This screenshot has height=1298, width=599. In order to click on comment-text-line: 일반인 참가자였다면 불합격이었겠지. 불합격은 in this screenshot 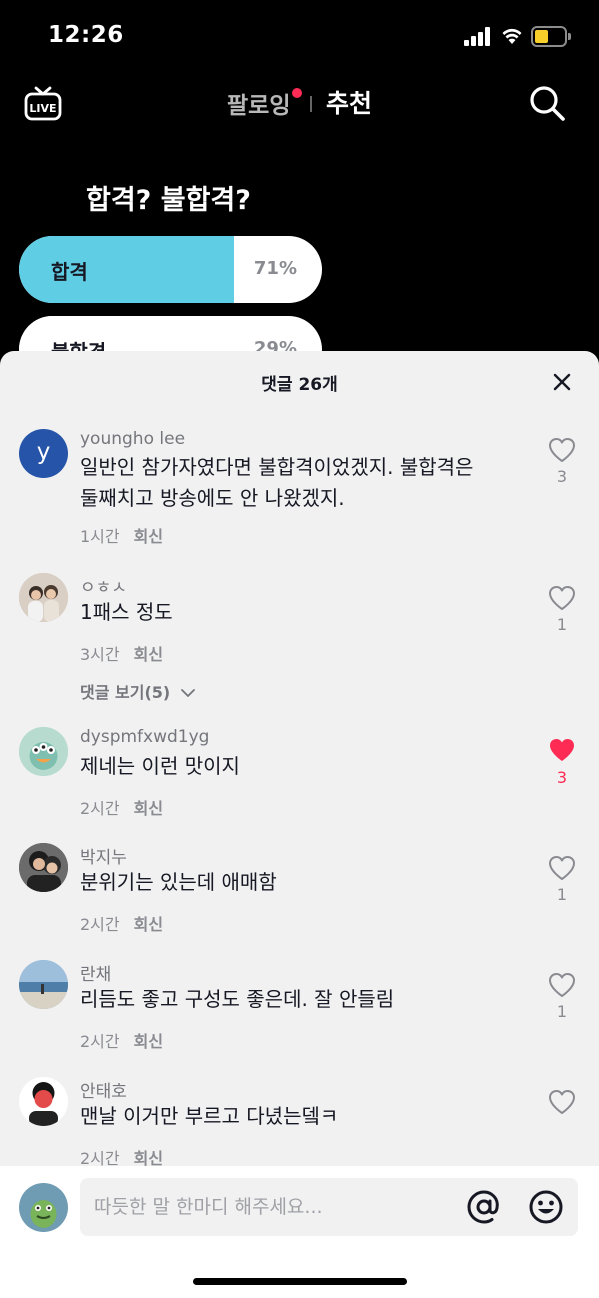, I will do `click(277, 467)`.